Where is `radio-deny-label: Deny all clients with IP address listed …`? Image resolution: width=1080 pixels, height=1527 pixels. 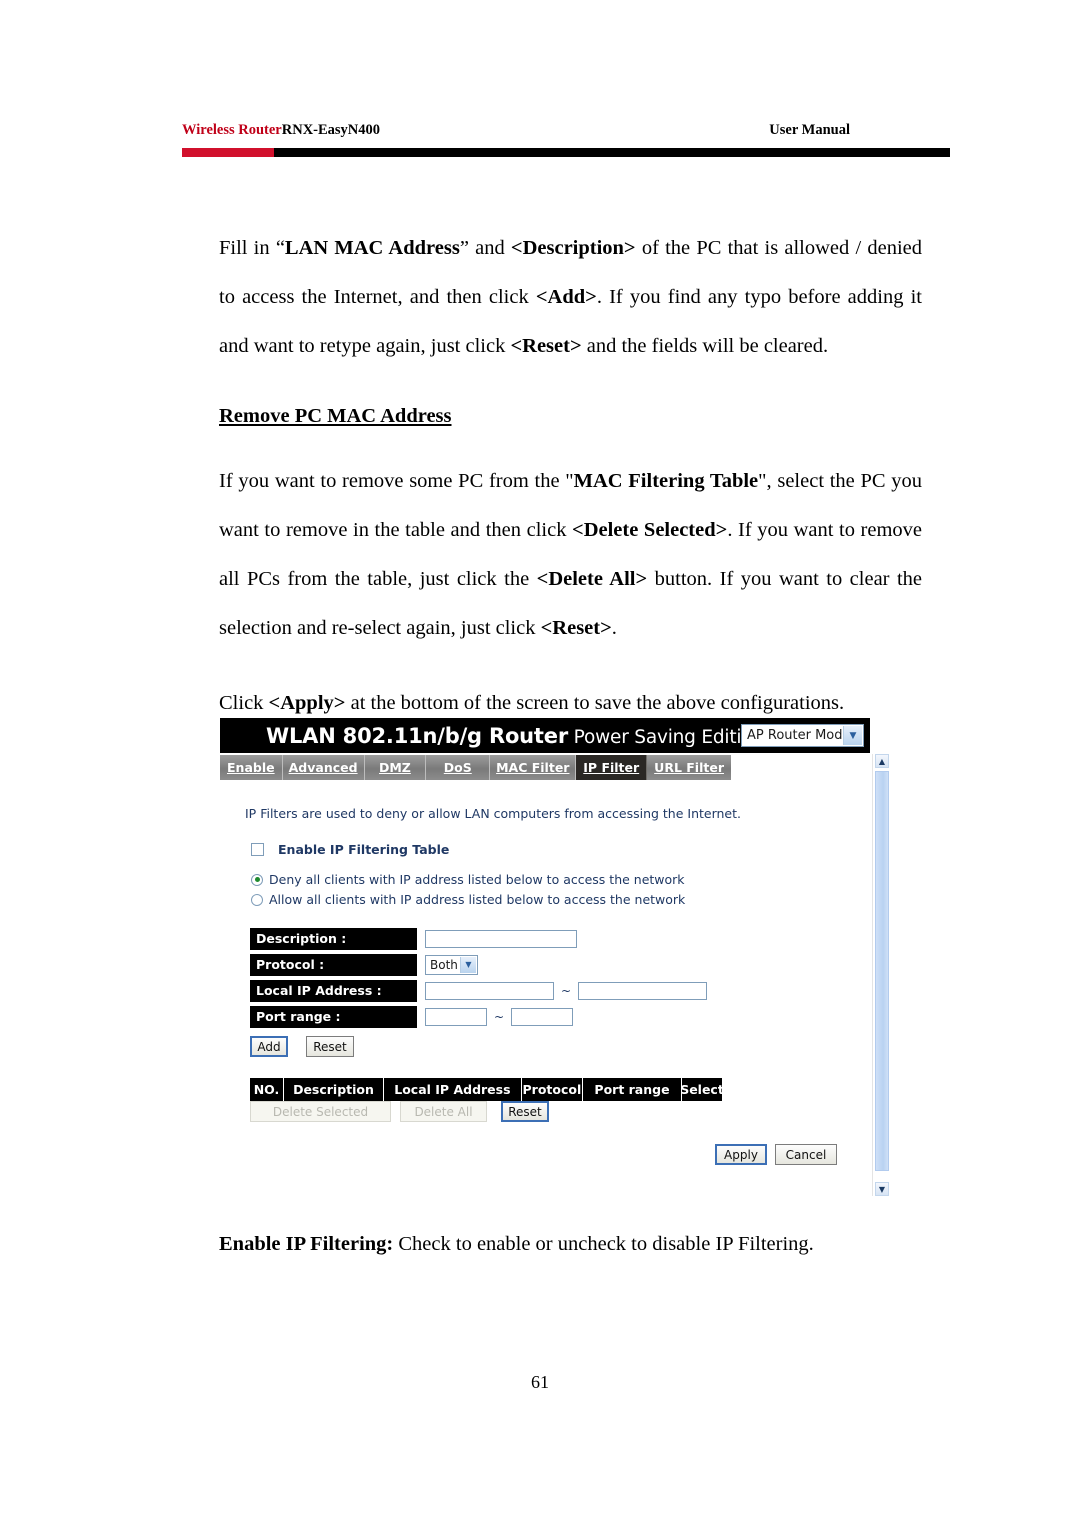 radio-deny-label: Deny all clients with IP address listed … is located at coordinates (477, 879).